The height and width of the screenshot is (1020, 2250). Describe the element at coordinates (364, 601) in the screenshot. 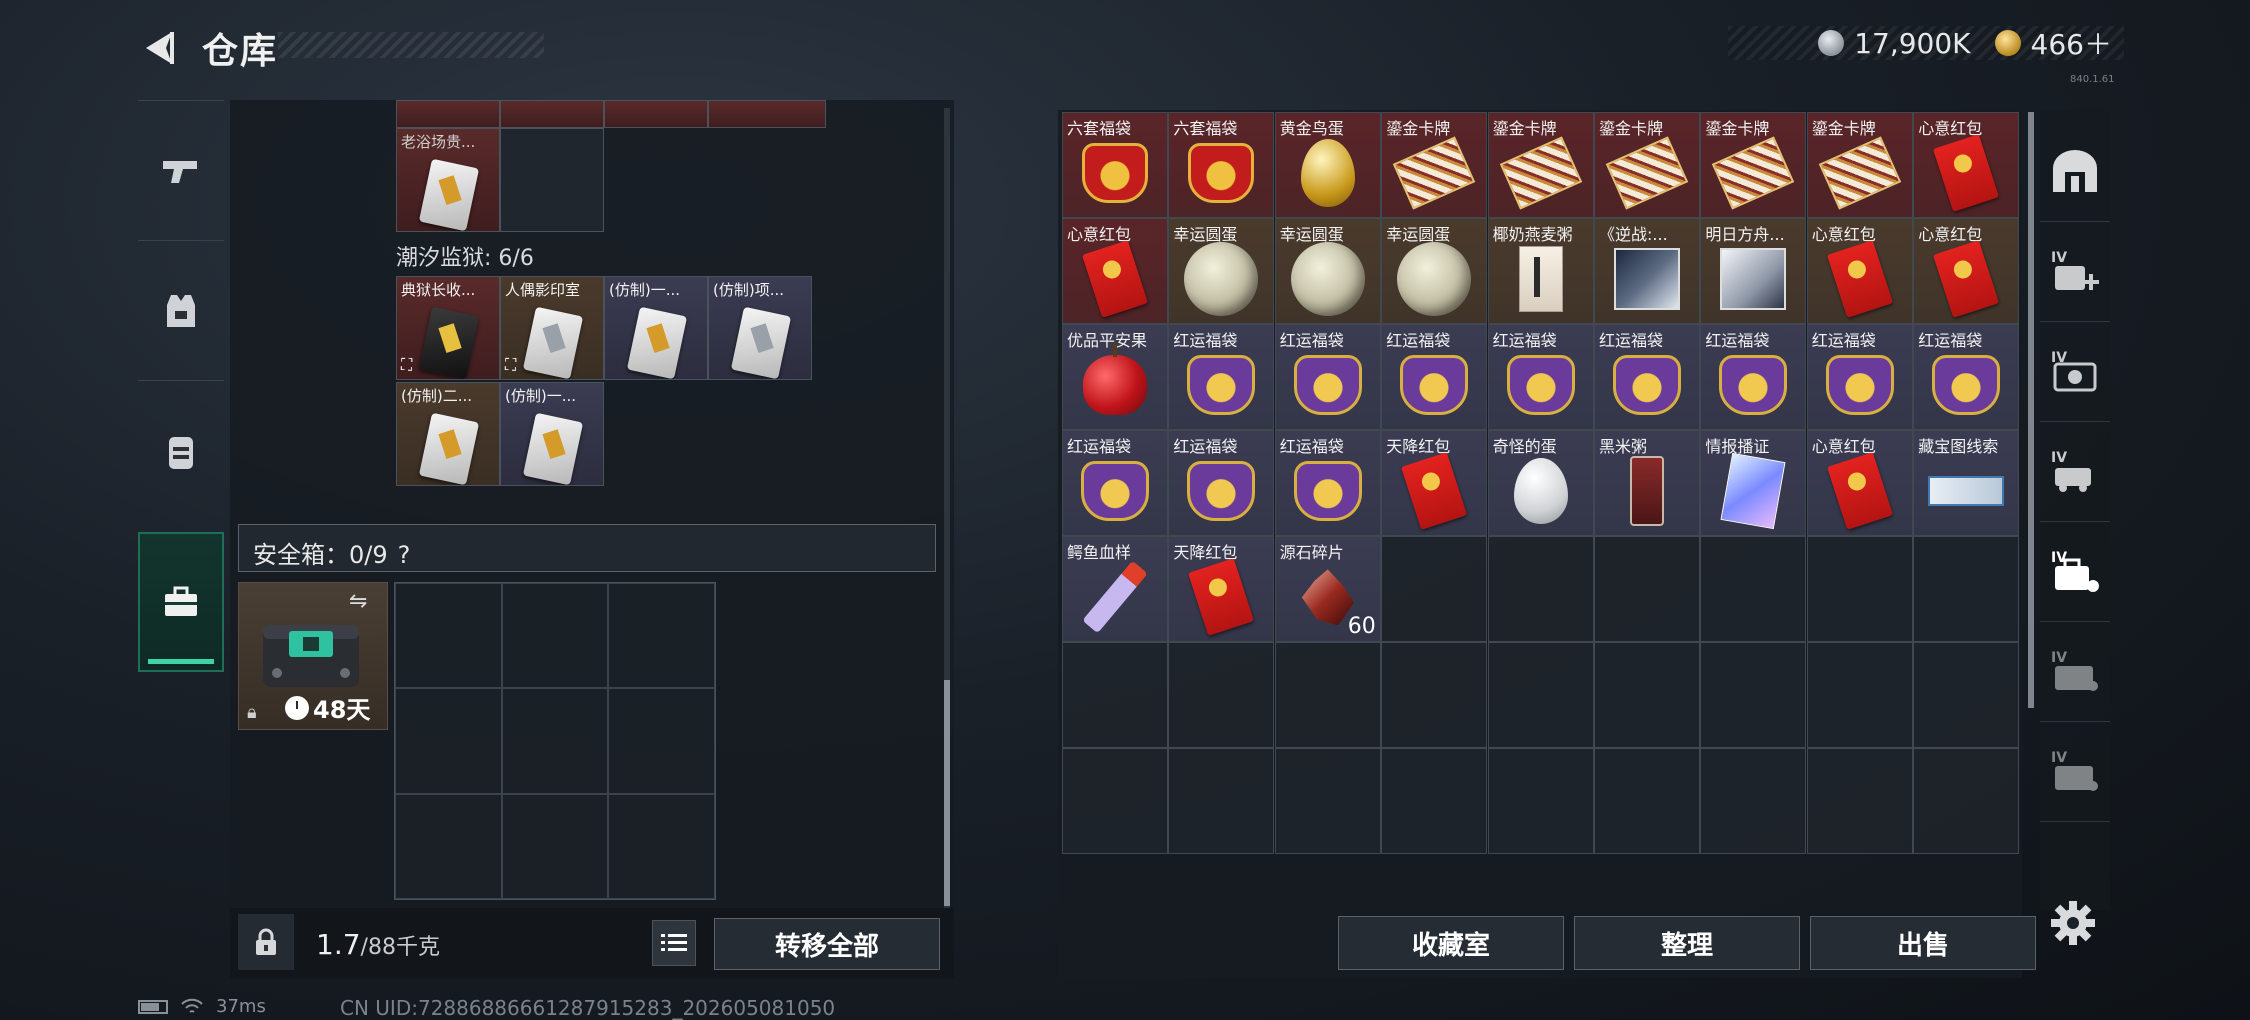

I see `swap-icon: ⇋` at that location.